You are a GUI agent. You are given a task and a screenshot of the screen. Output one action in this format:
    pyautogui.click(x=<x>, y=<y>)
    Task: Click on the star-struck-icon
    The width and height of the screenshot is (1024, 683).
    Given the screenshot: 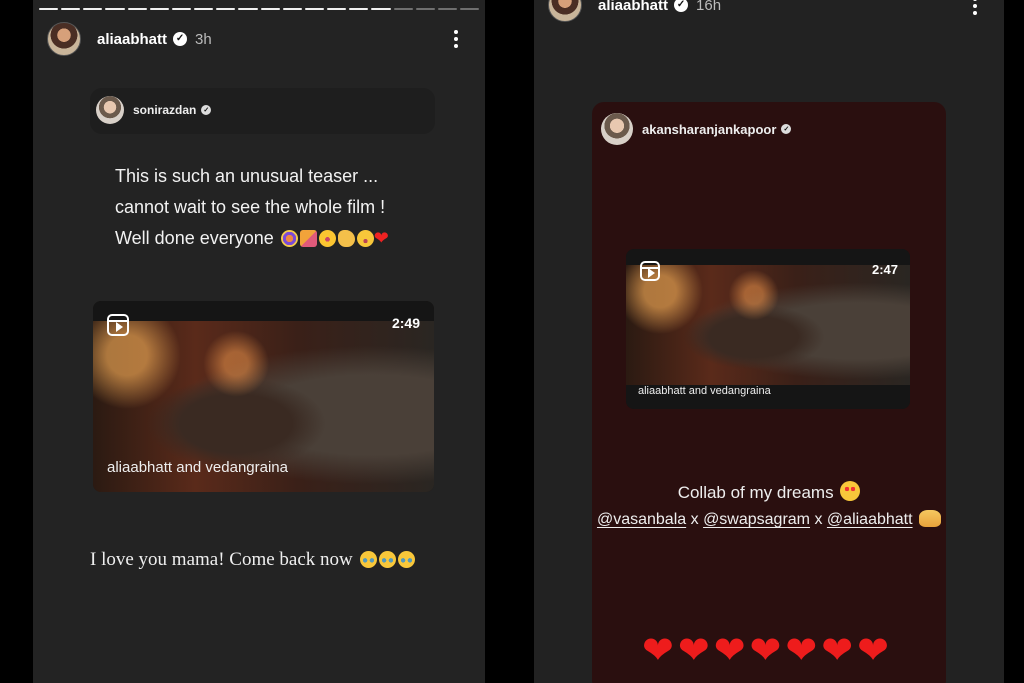 What is the action you would take?
    pyautogui.click(x=327, y=238)
    